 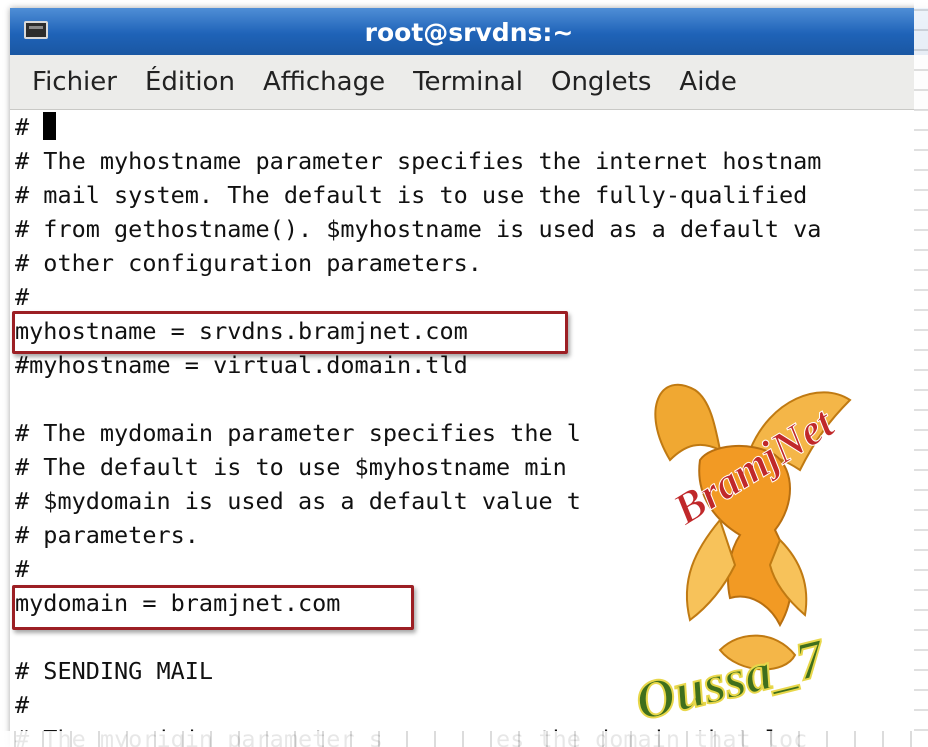 What do you see at coordinates (740, 556) in the screenshot?
I see `bramjnet-watermark-logo: BramjNet Oussa_7` at bounding box center [740, 556].